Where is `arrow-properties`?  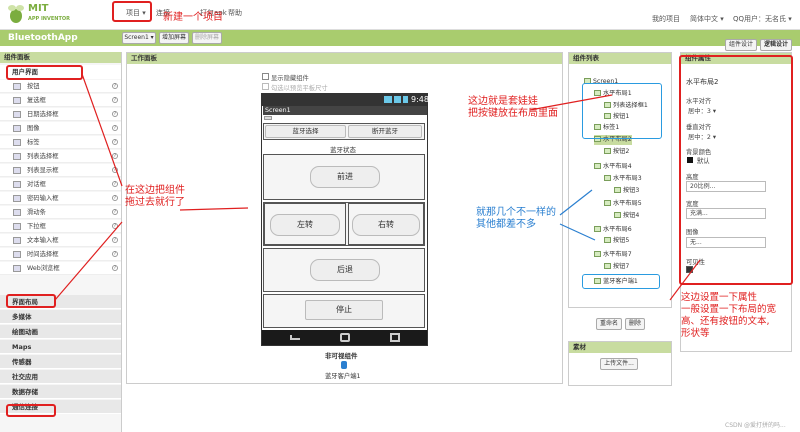
arrow-properties is located at coordinates (685, 280).